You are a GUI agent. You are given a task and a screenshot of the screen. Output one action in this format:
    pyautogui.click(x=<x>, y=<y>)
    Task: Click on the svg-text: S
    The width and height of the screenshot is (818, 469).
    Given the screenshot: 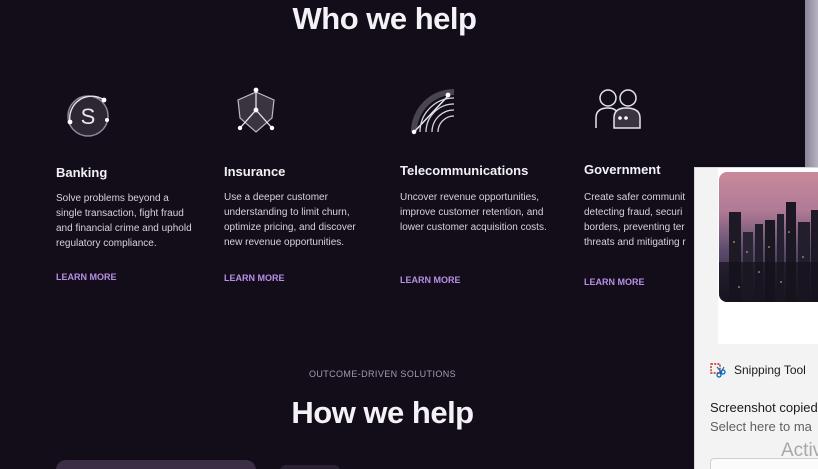 What is the action you would take?
    pyautogui.click(x=88, y=116)
    